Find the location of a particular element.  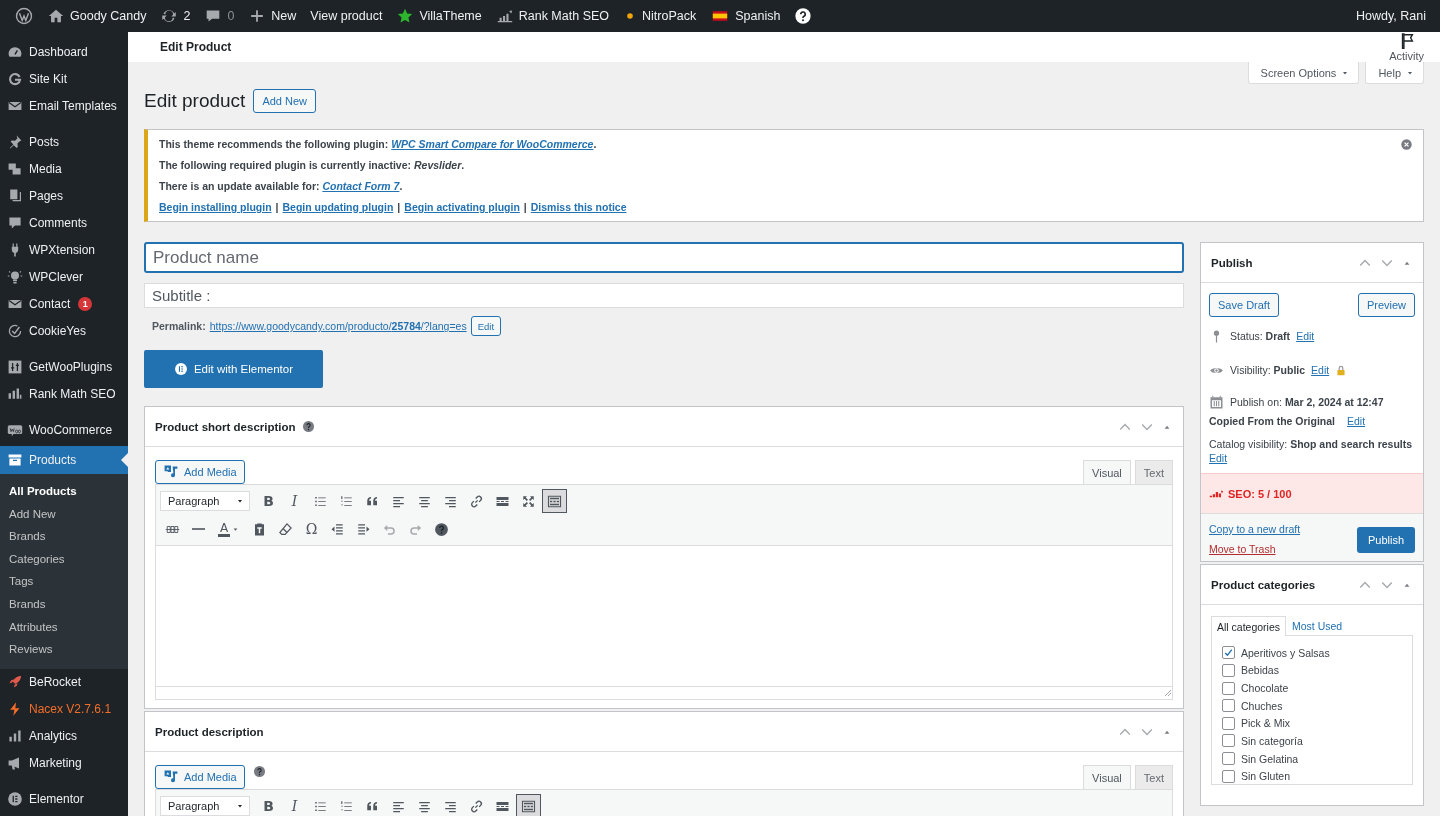

notice-action-link: Begin activating plugin is located at coordinates (462, 207).